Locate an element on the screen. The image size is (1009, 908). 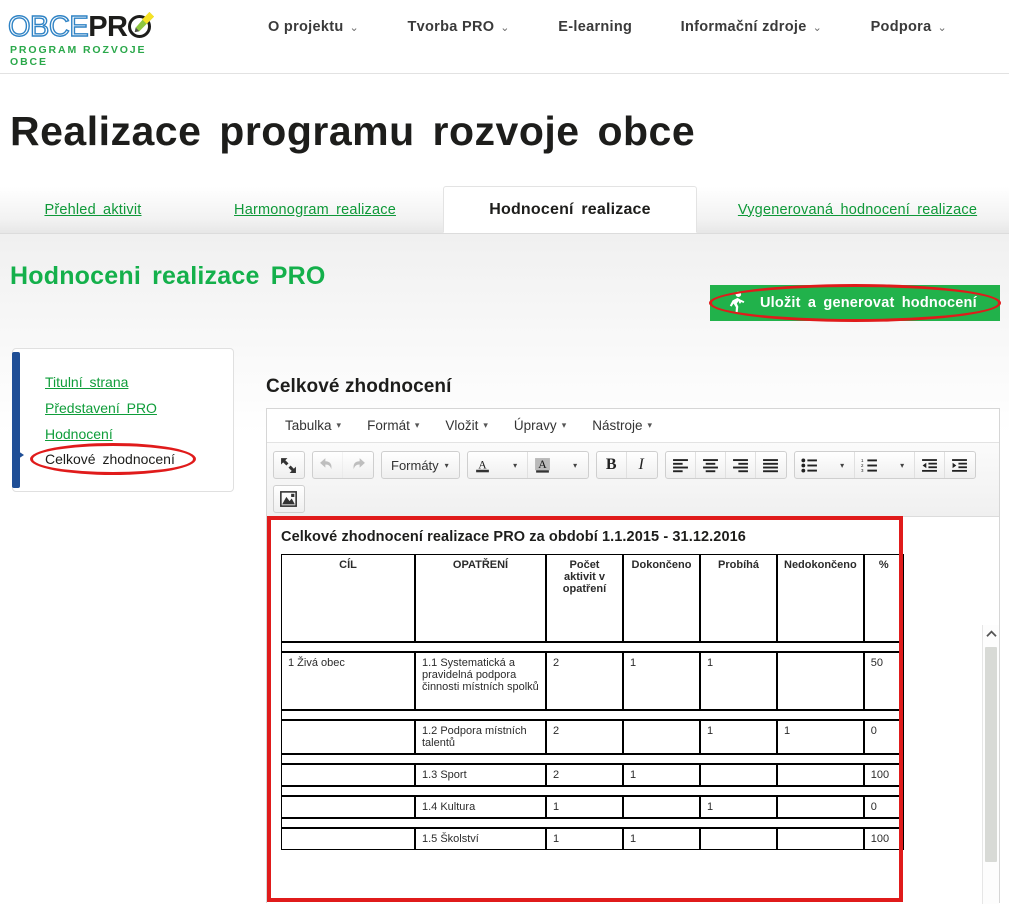
cell-cil-0: 1 Živá obec is located at coordinates (348, 681).